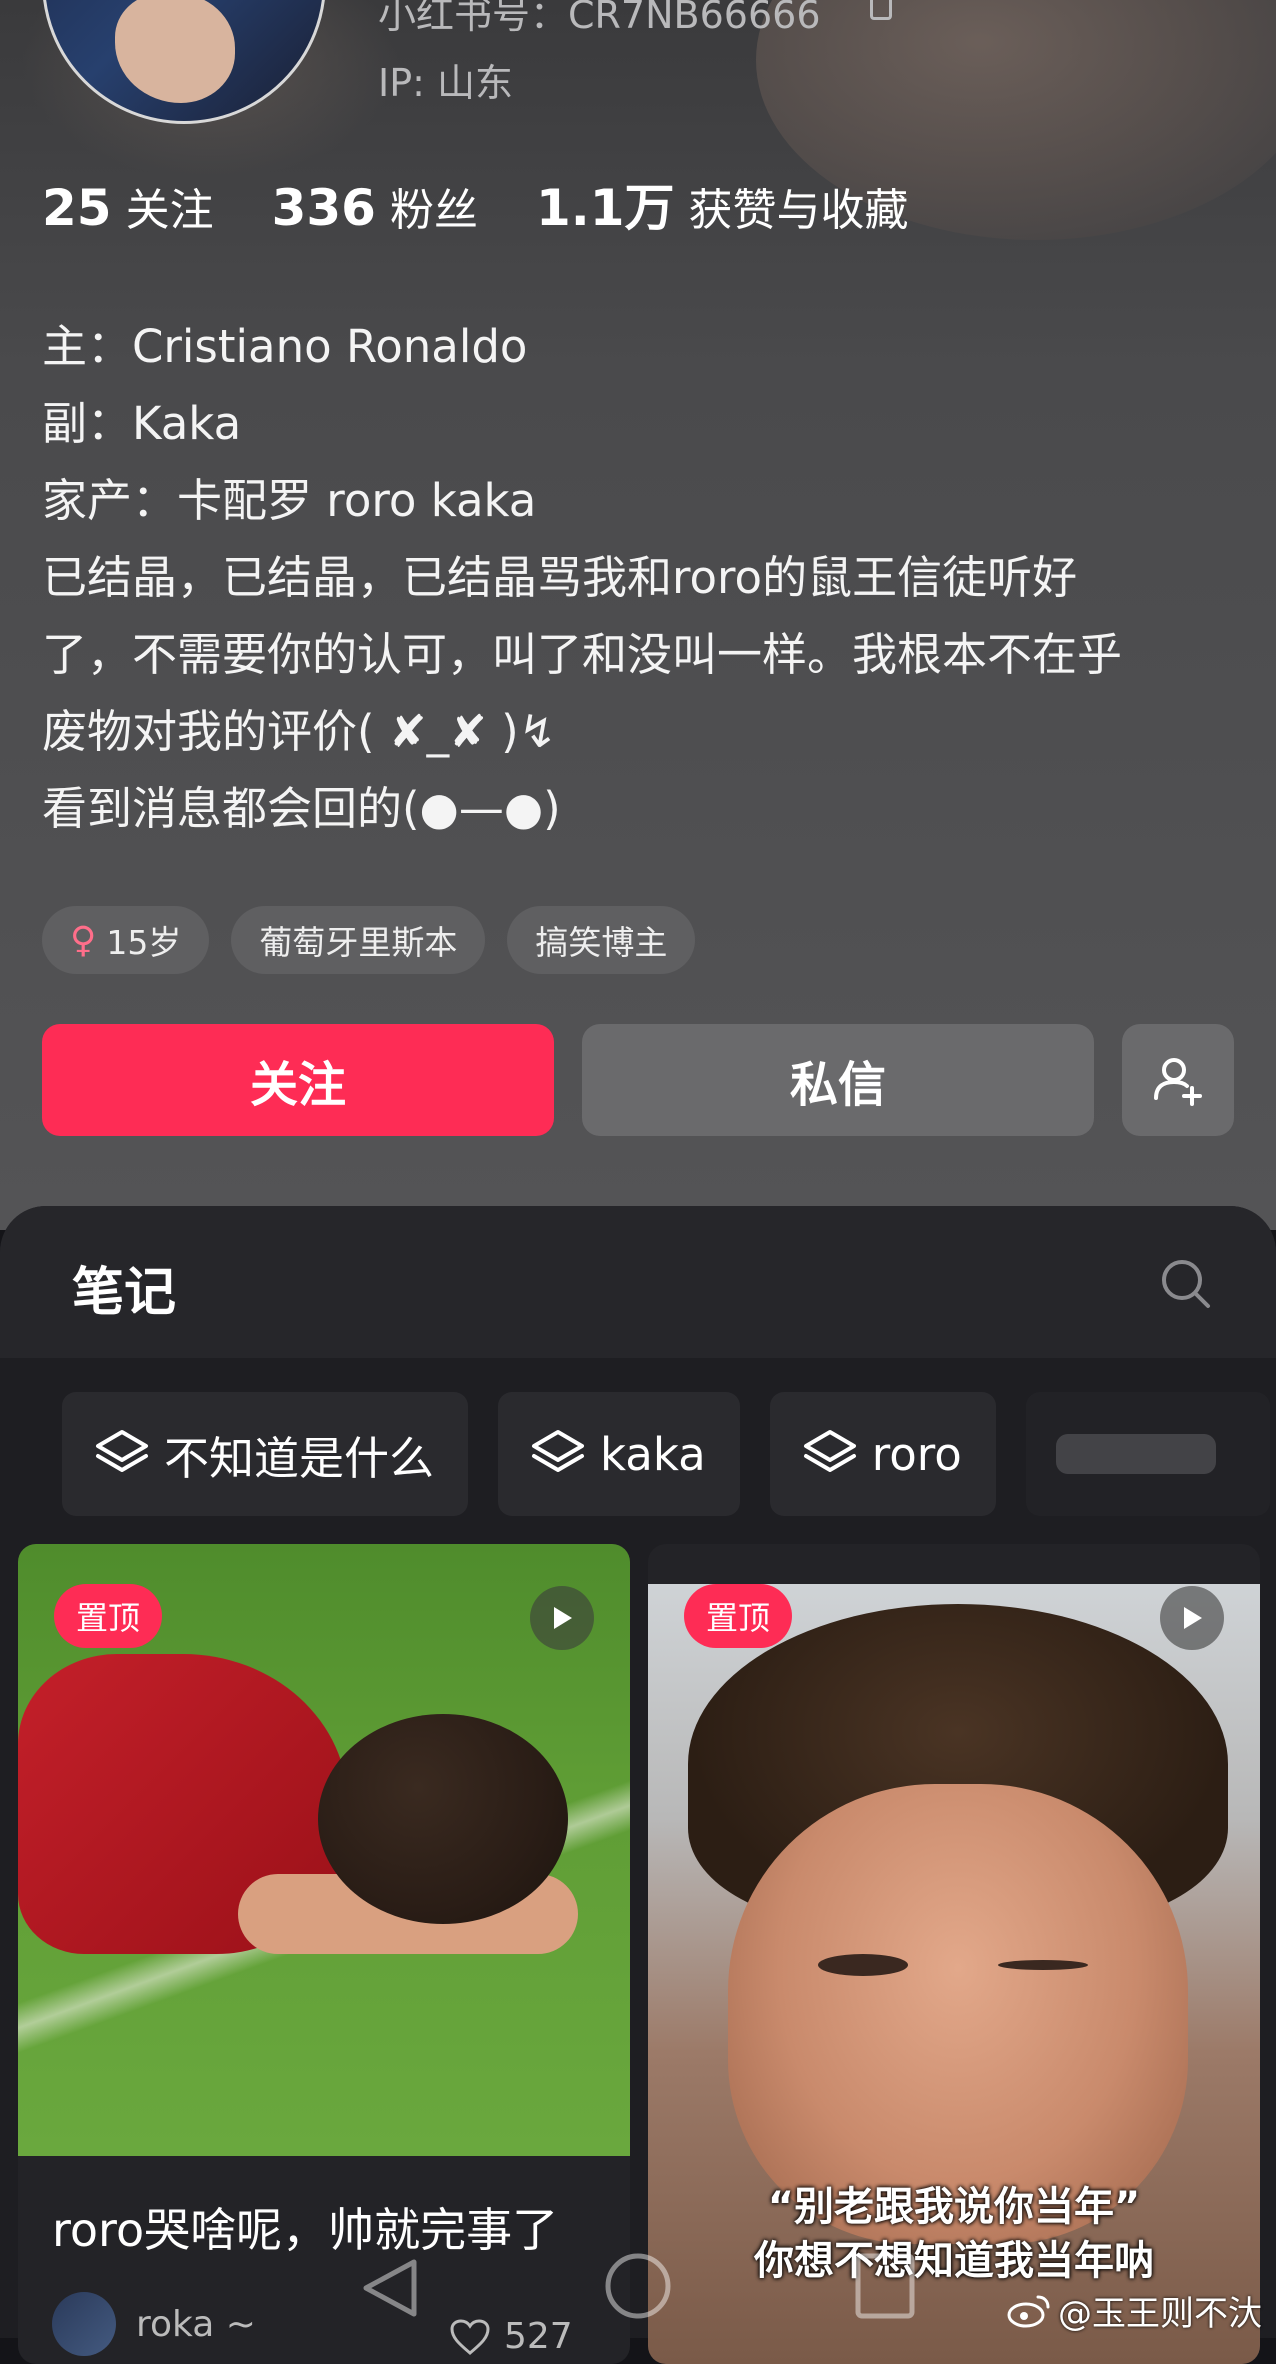 The width and height of the screenshot is (1276, 2364). What do you see at coordinates (323, 208) in the screenshot?
I see `stat-value: 336` at bounding box center [323, 208].